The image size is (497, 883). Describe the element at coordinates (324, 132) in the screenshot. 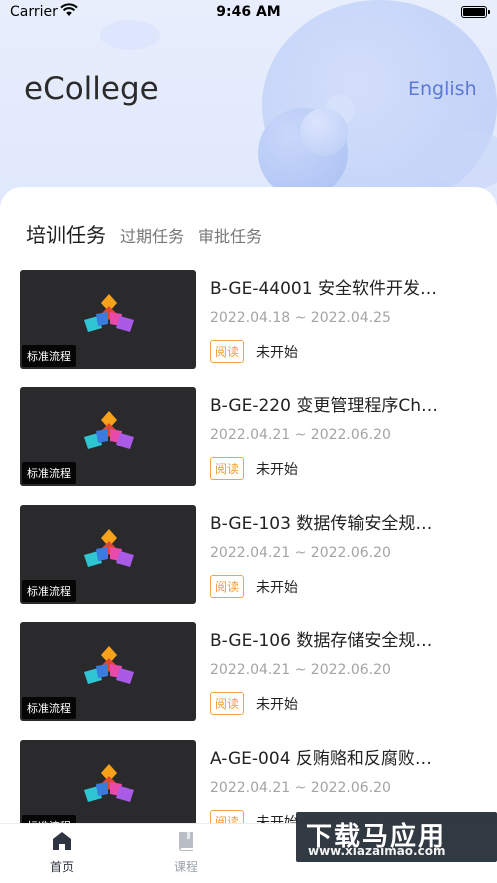

I see `bubble-decoration` at that location.